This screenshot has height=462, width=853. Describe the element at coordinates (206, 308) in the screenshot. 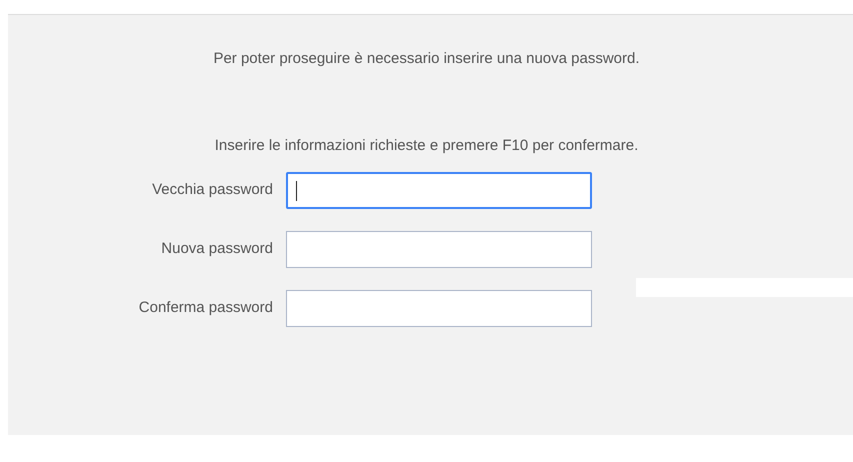

I see `field-label: Conferma password` at that location.